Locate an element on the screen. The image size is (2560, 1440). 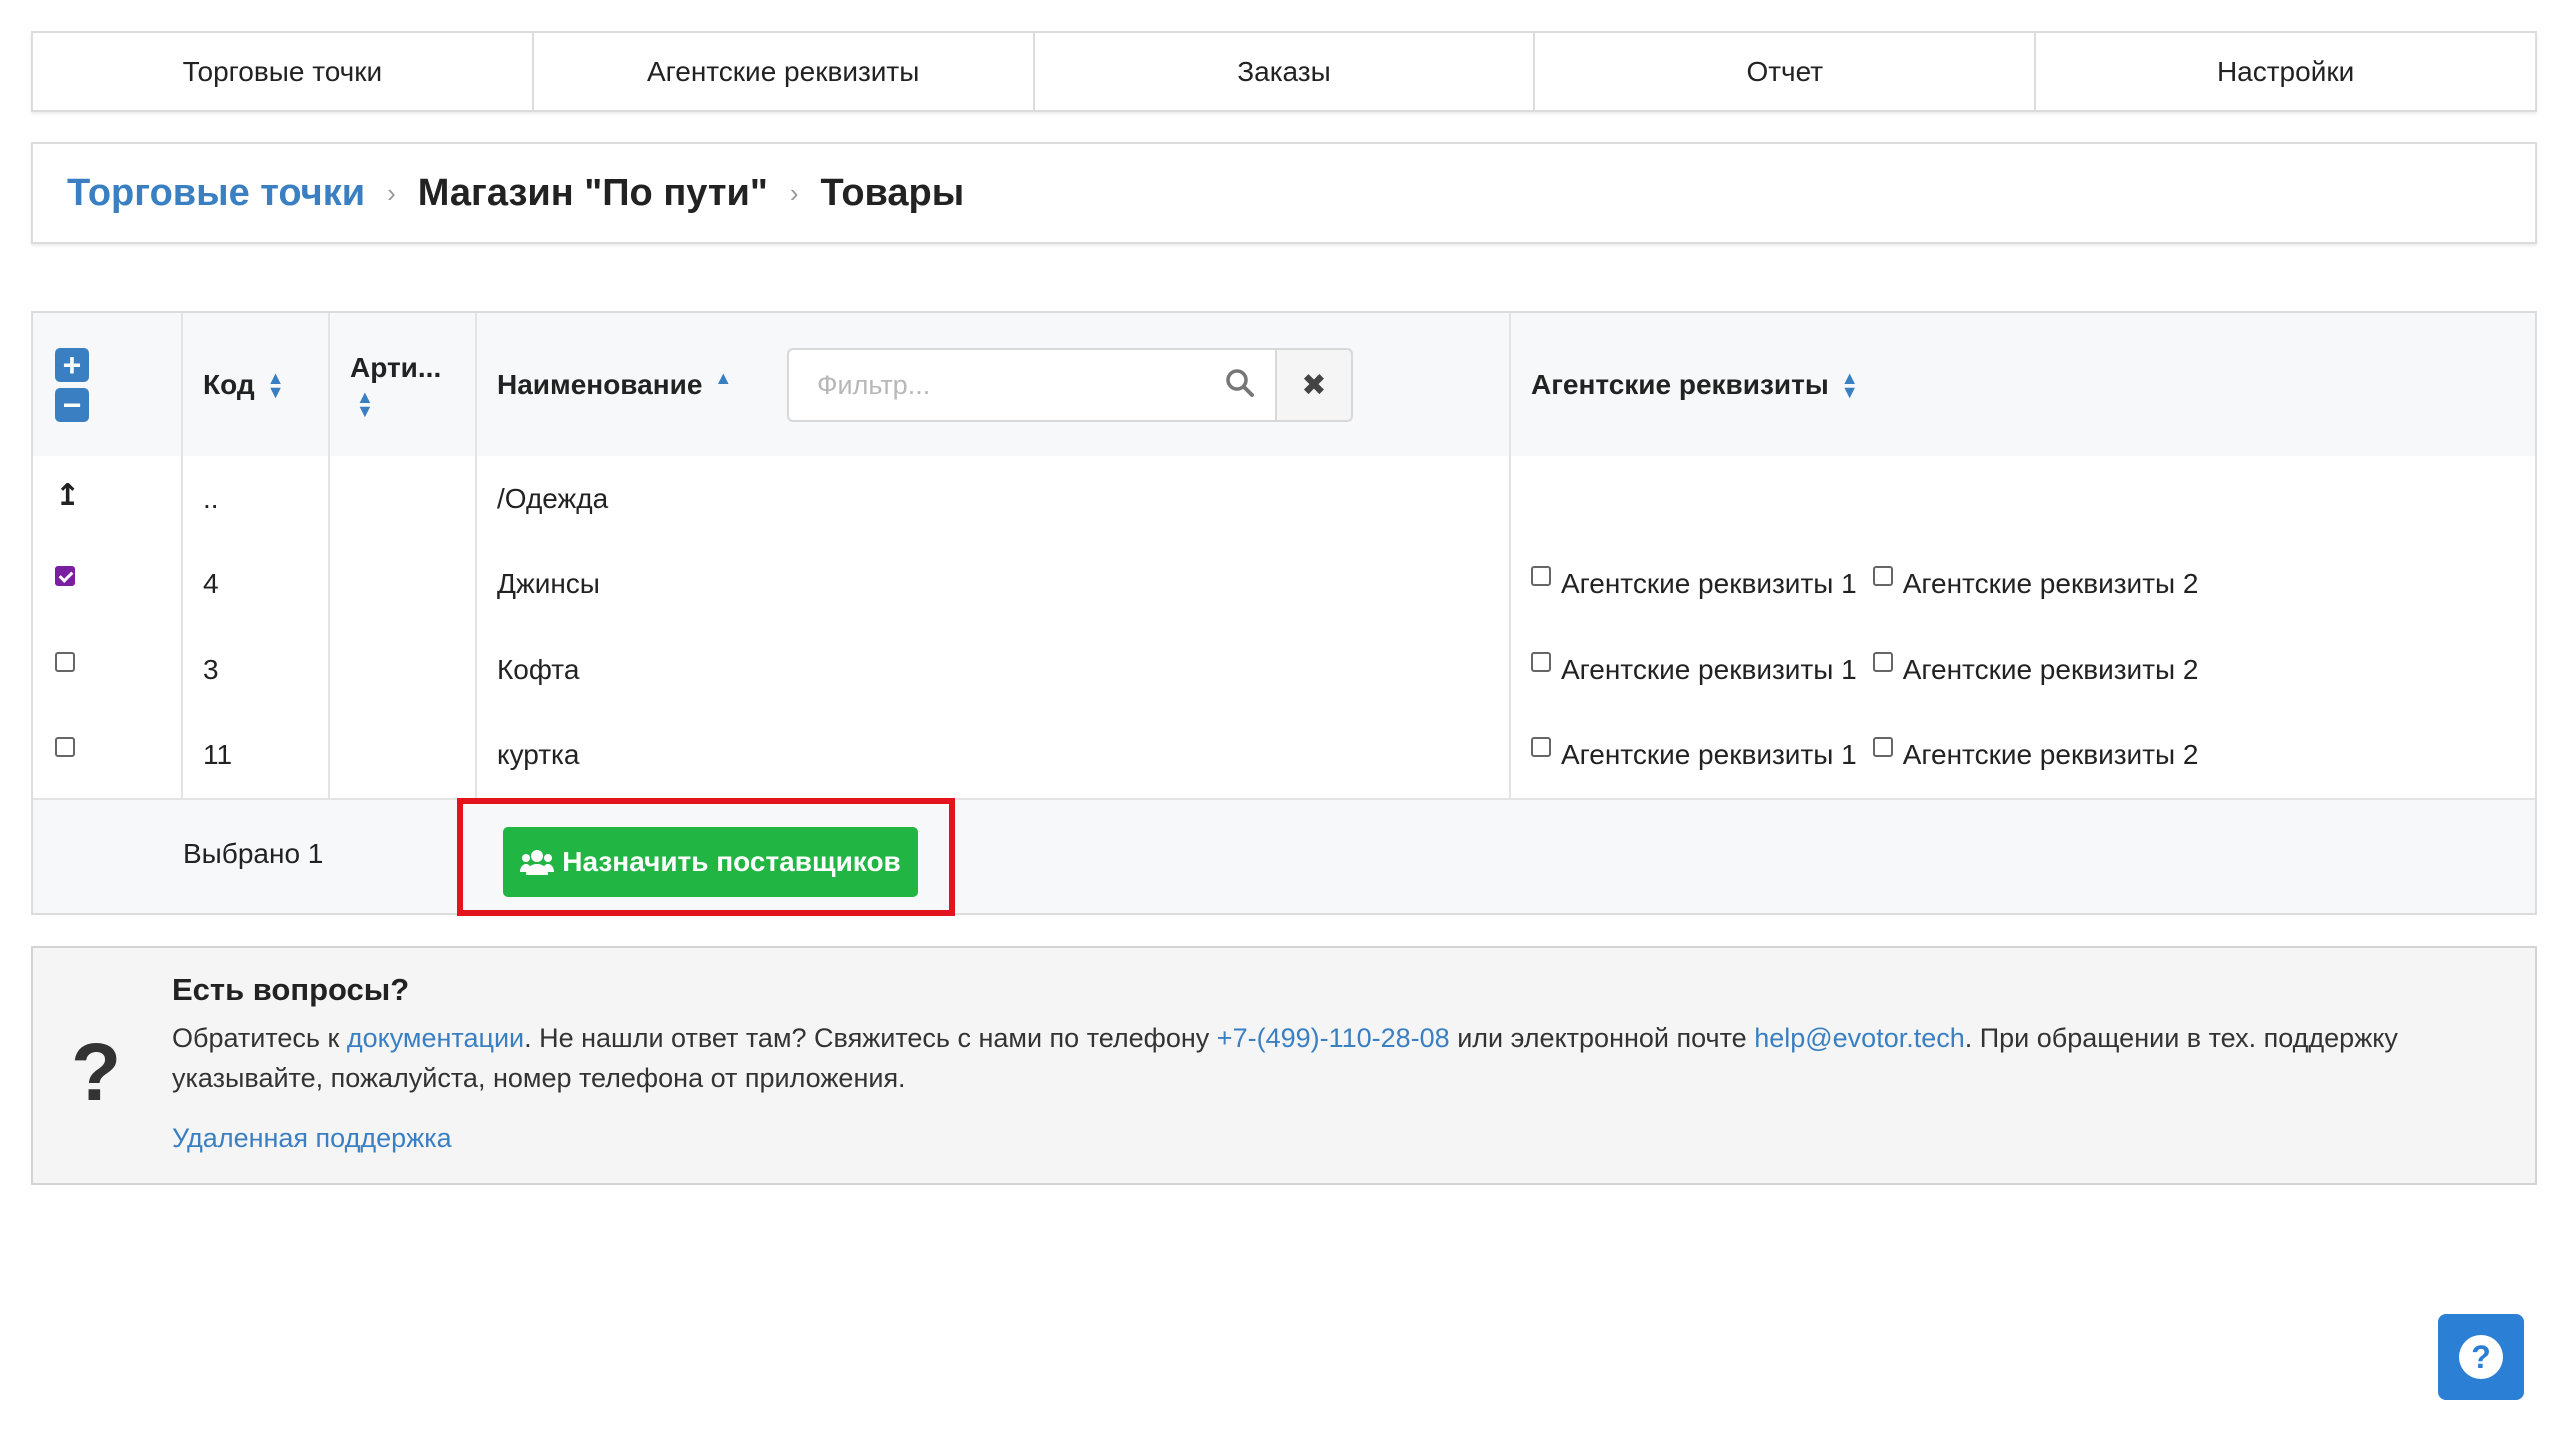
name-filter-input is located at coordinates (1007, 385).